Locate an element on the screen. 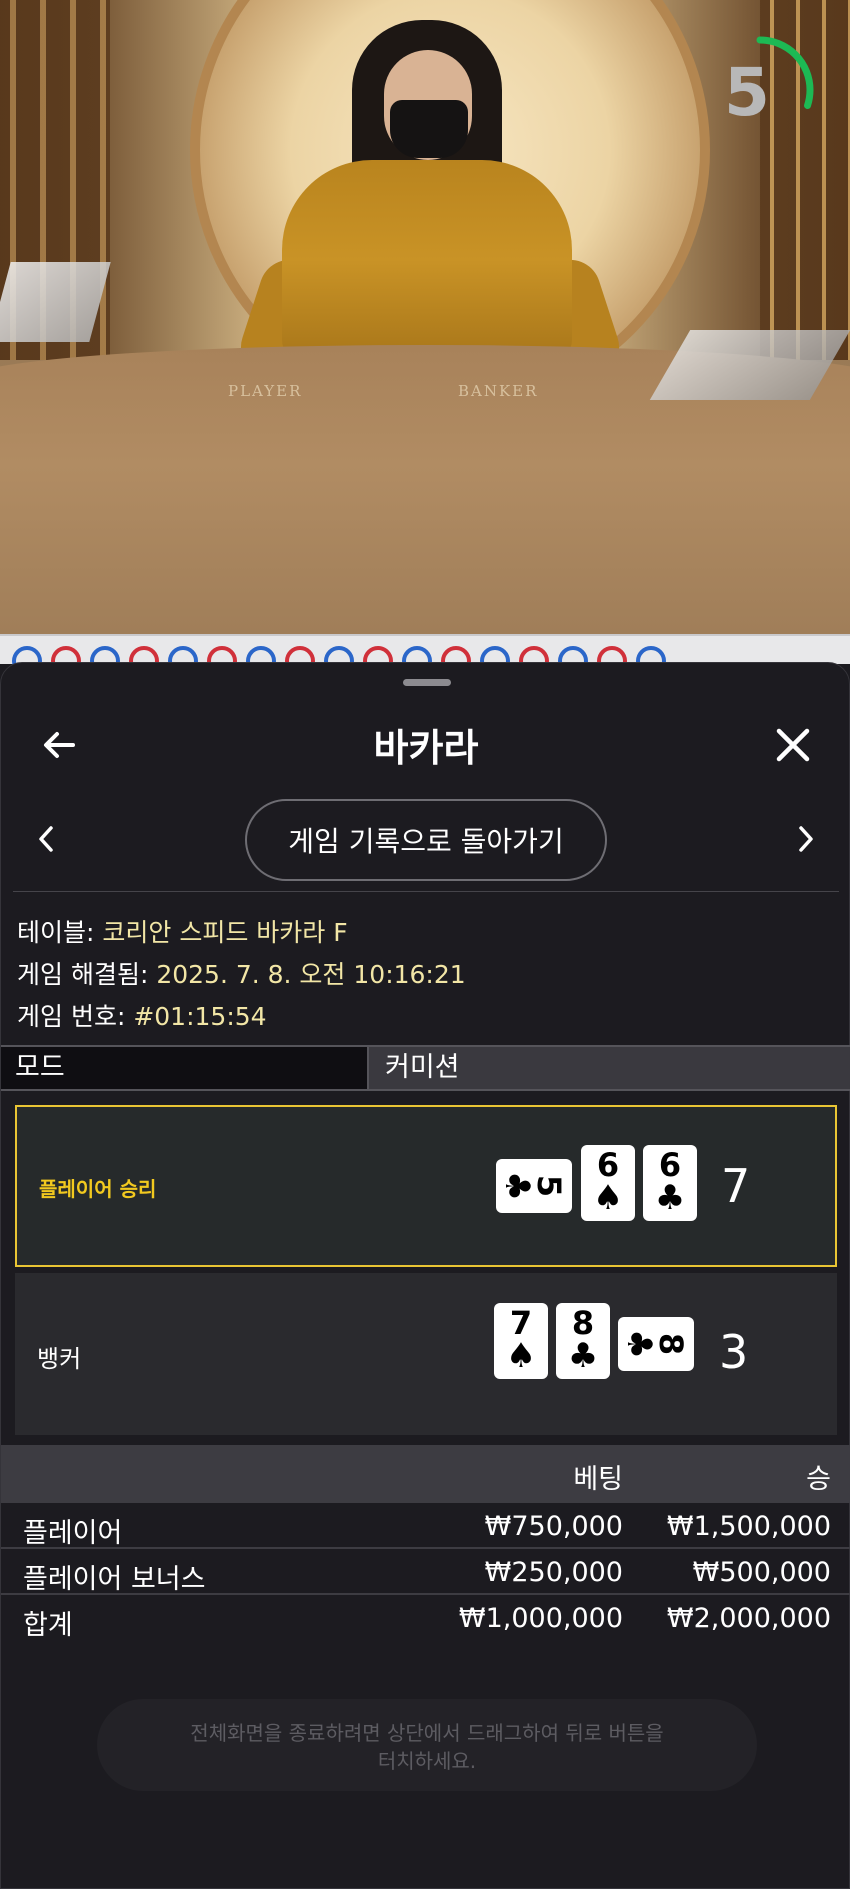  card-rank: 5 is located at coordinates (549, 1186).